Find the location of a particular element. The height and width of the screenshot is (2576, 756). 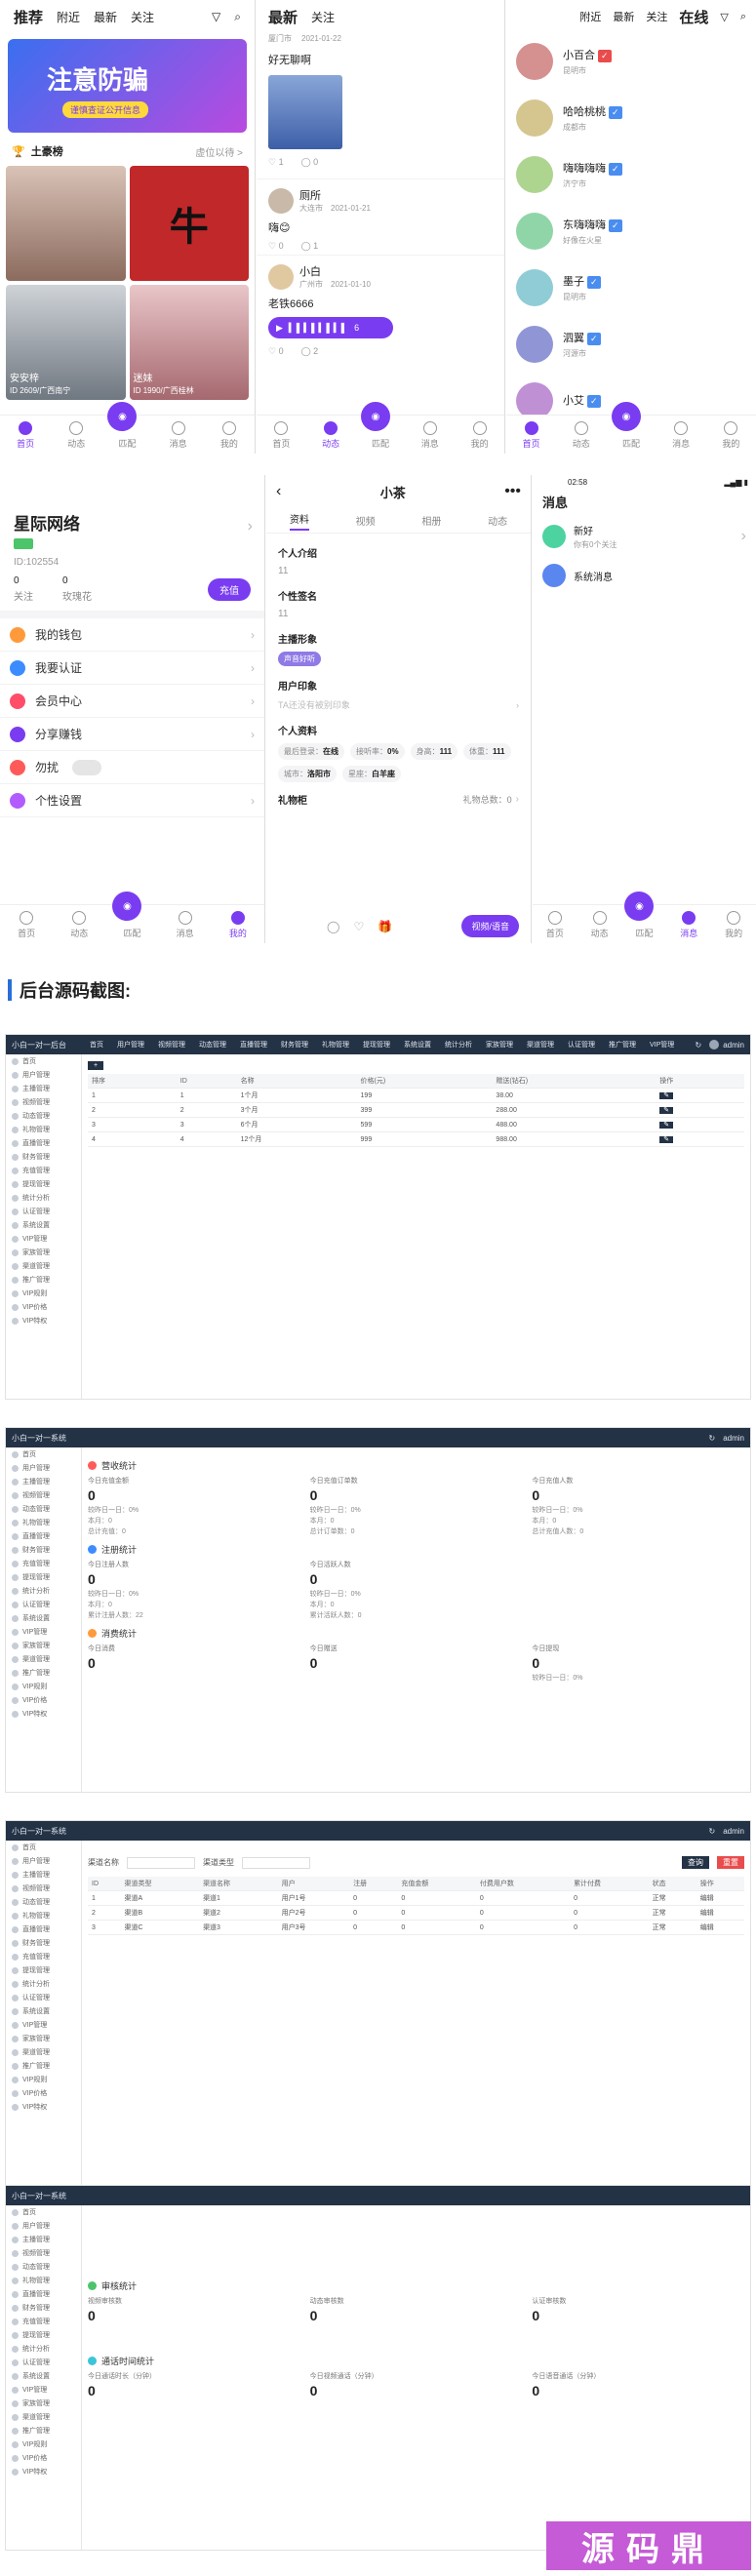

impression-row: TA还没有被别印象 › is located at coordinates (398, 704).